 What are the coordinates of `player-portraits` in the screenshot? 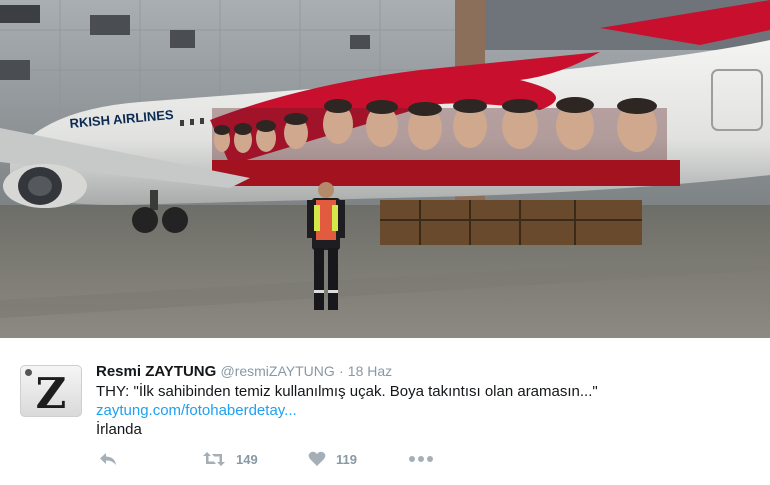 It's located at (446, 141).